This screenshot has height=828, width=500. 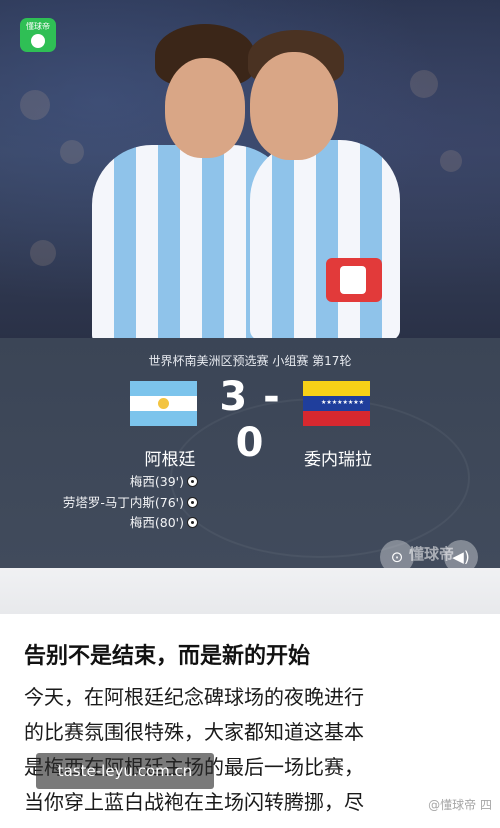 I want to click on argentina-flag-icon, so click(x=163, y=403).